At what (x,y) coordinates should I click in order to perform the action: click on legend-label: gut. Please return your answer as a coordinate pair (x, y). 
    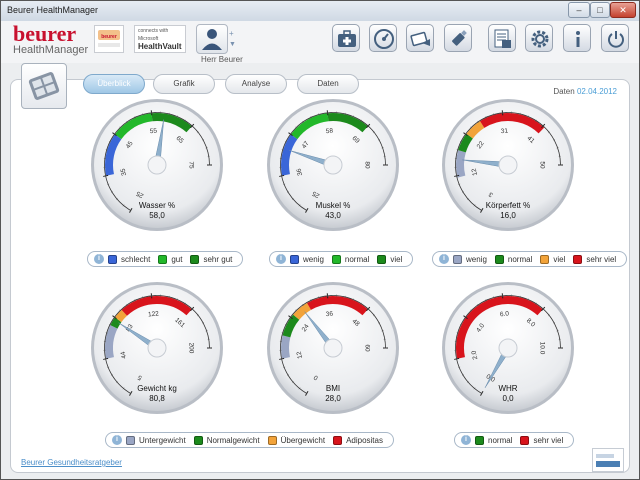
    Looking at the image, I should click on (177, 259).